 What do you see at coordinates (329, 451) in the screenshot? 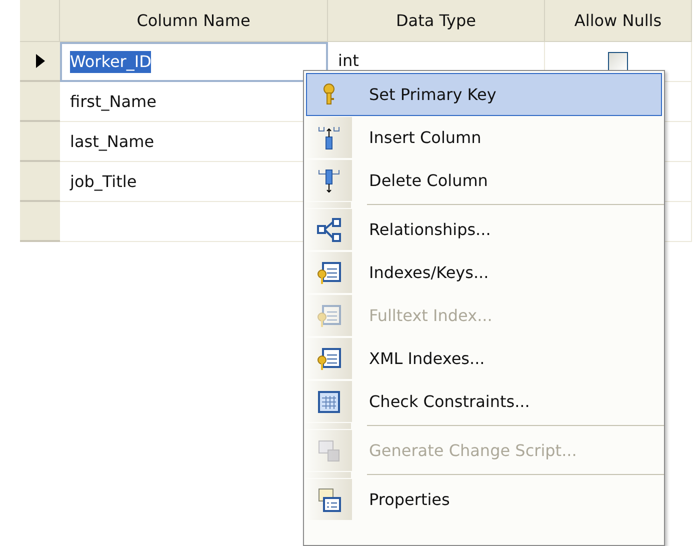
I see `script-icon` at bounding box center [329, 451].